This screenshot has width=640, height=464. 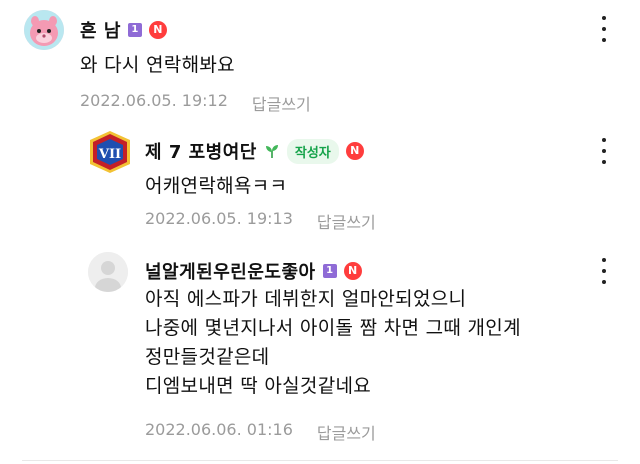 I want to click on comment-text: 어캐연락해욕ㅋㅋ, so click(x=216, y=186).